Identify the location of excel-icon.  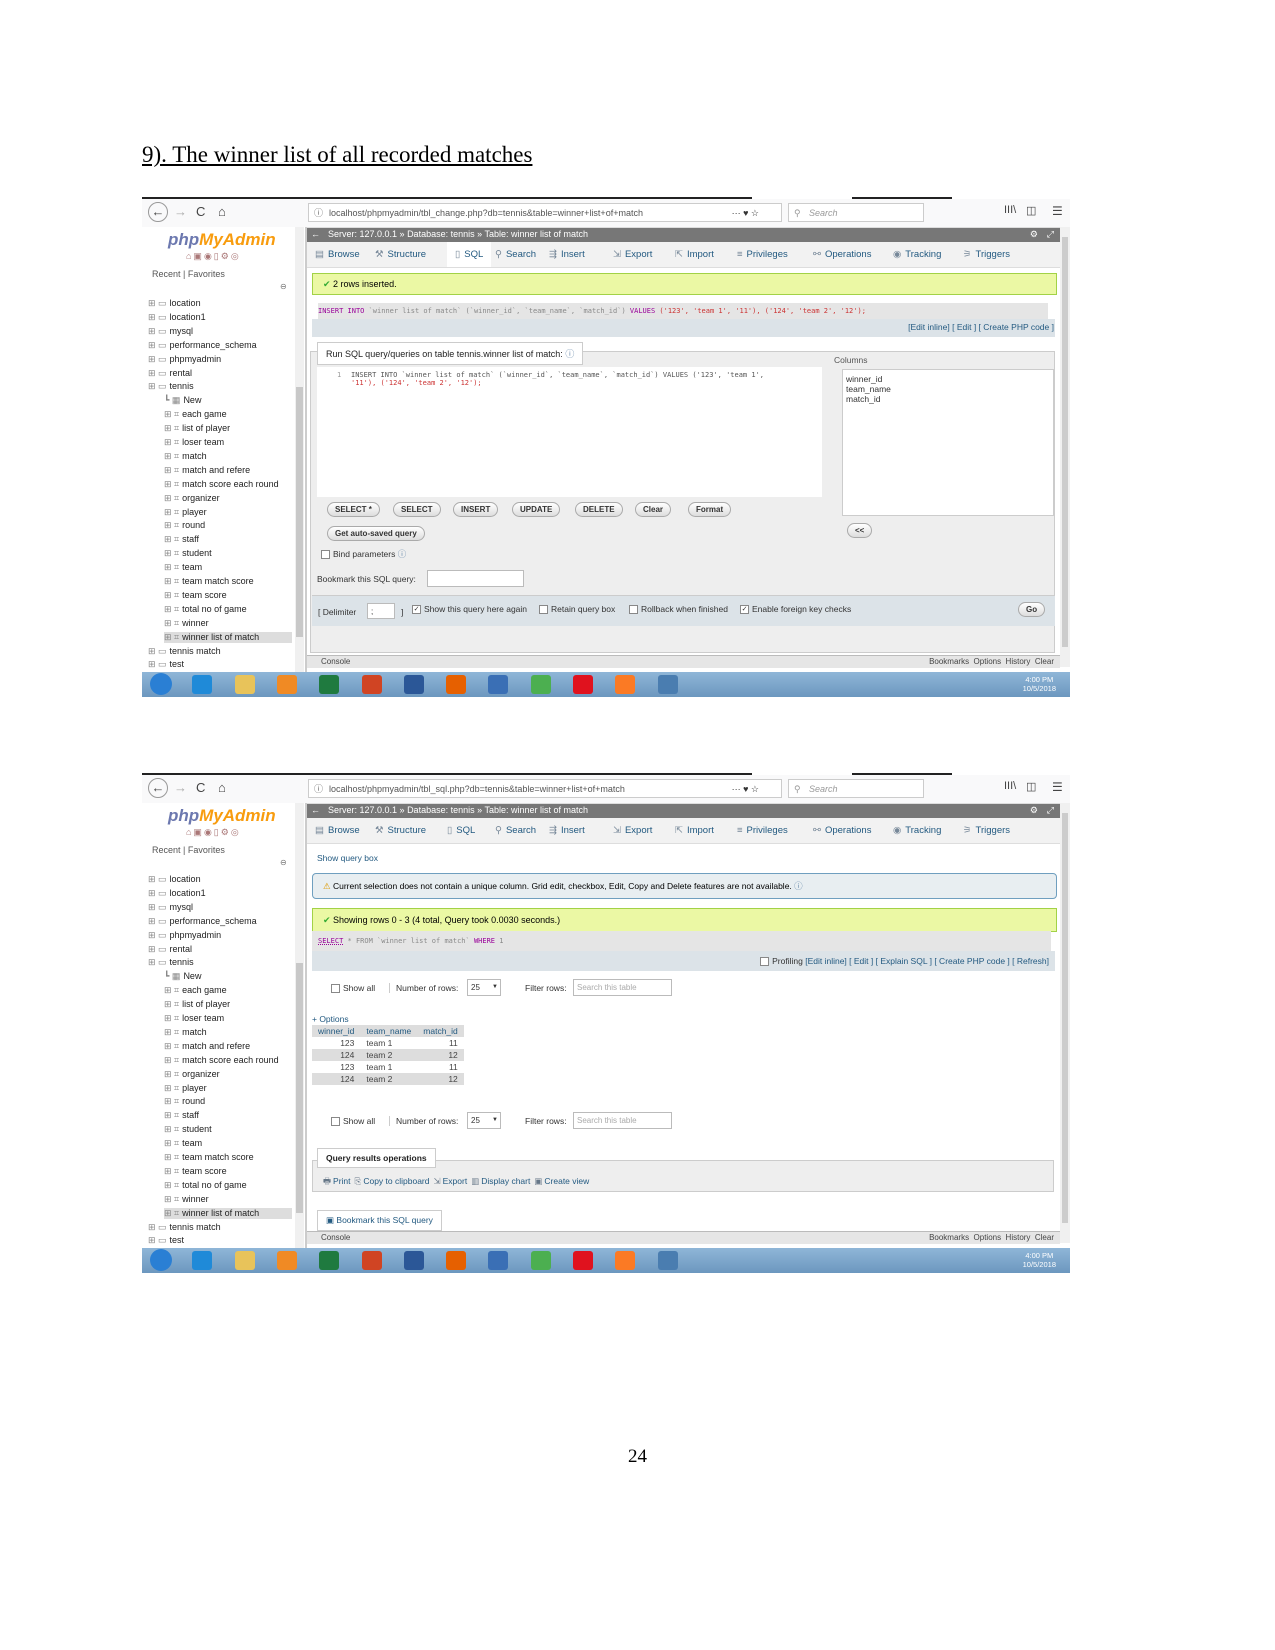
(329, 1260).